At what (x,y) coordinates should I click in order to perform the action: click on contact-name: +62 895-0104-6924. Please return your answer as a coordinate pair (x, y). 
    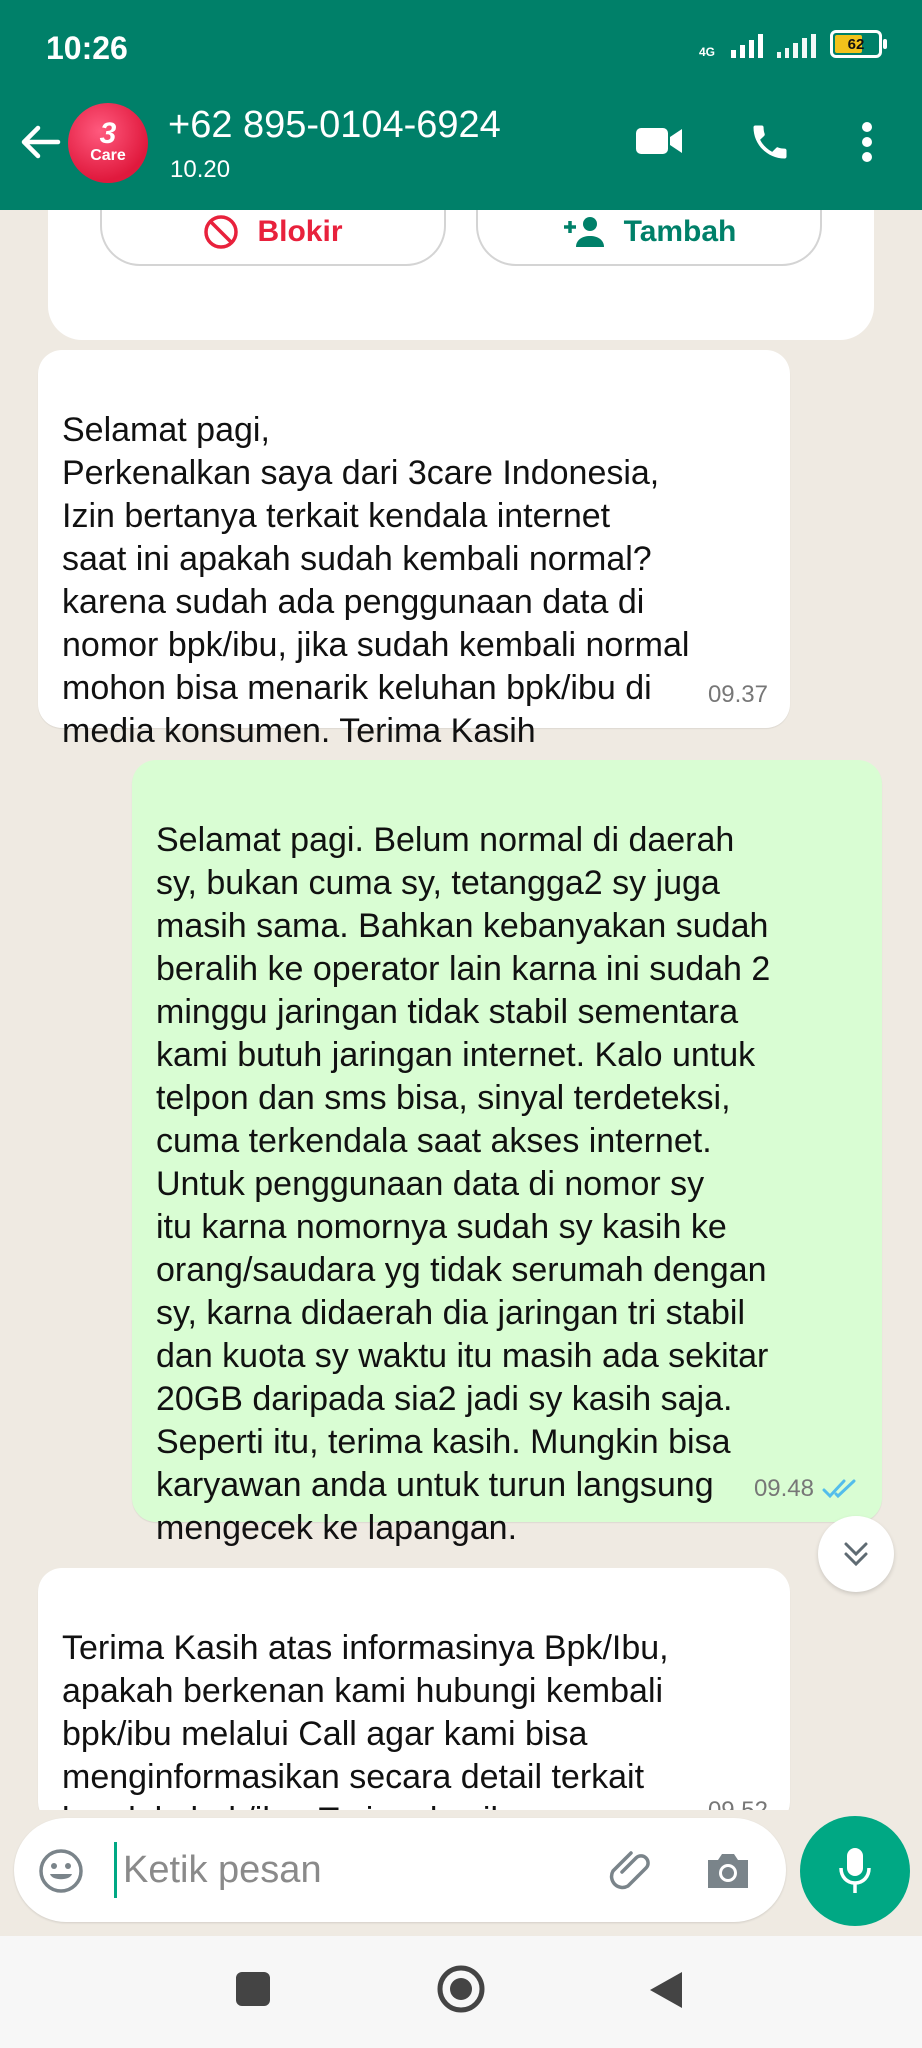
    Looking at the image, I should click on (334, 125).